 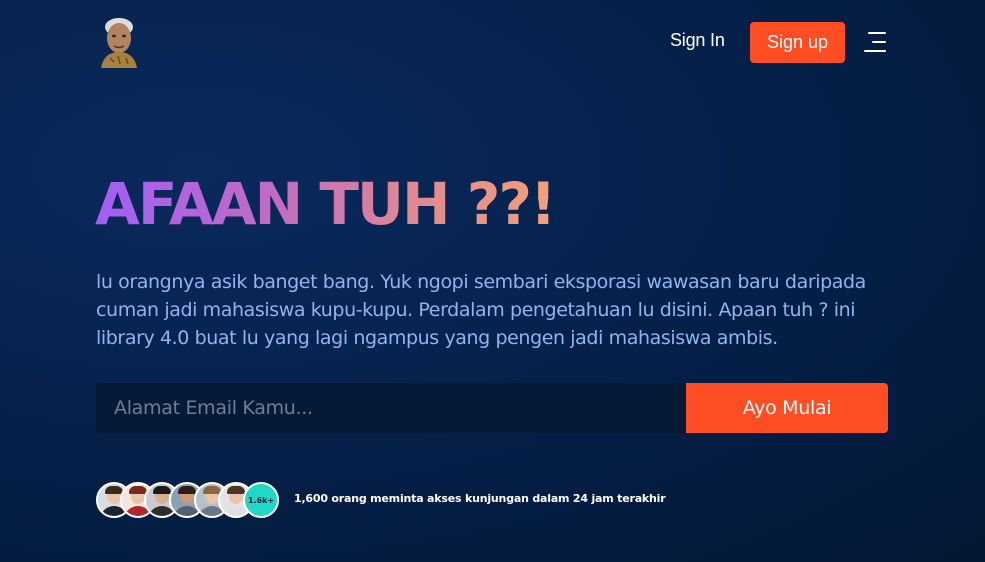 I want to click on email-field, so click(x=391, y=408).